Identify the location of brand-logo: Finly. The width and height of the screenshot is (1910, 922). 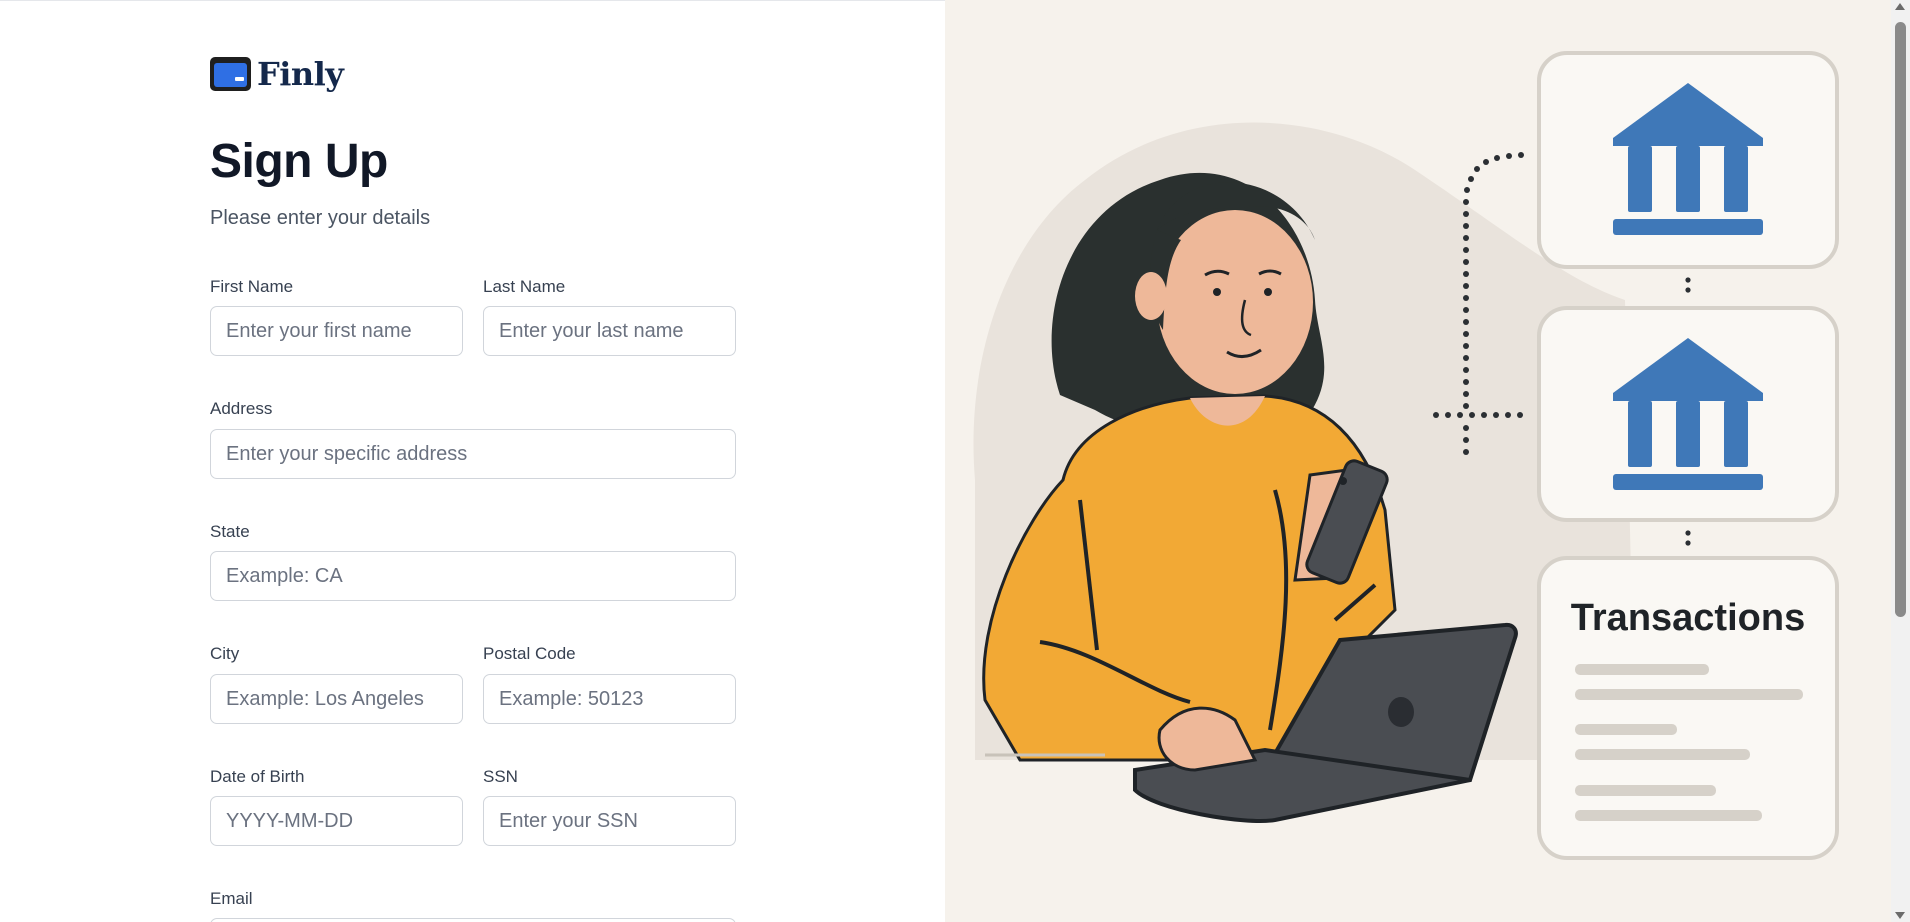
(277, 74).